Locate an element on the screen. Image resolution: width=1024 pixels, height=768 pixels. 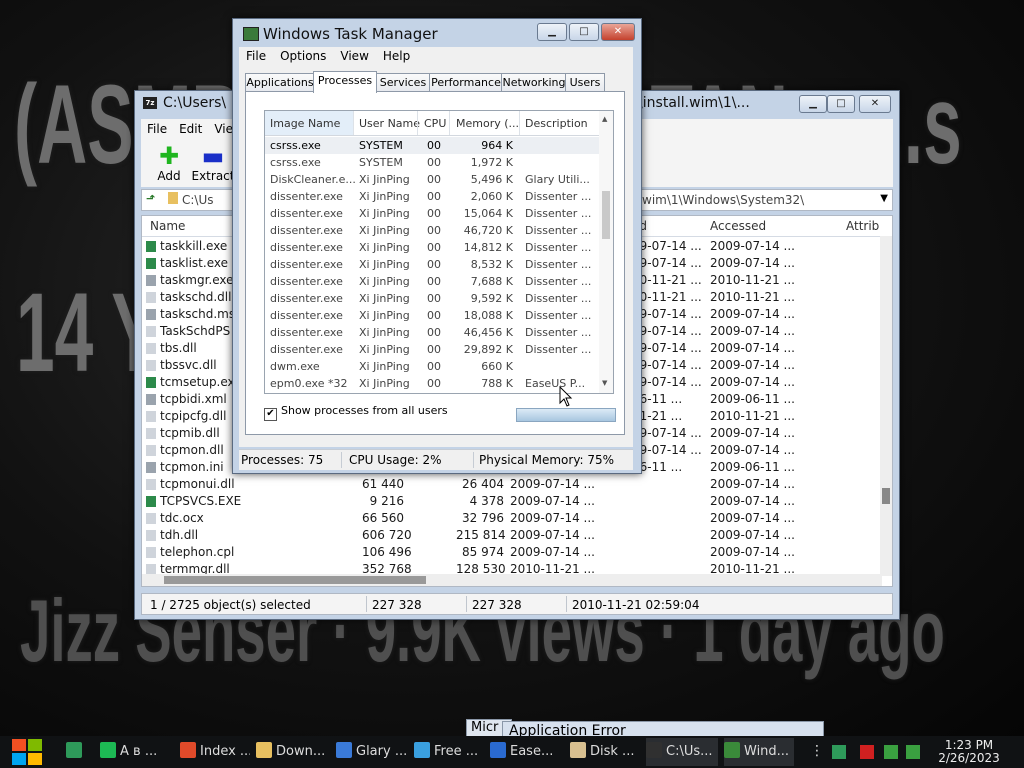
column-cpu: CPU is located at coordinates (435, 123).